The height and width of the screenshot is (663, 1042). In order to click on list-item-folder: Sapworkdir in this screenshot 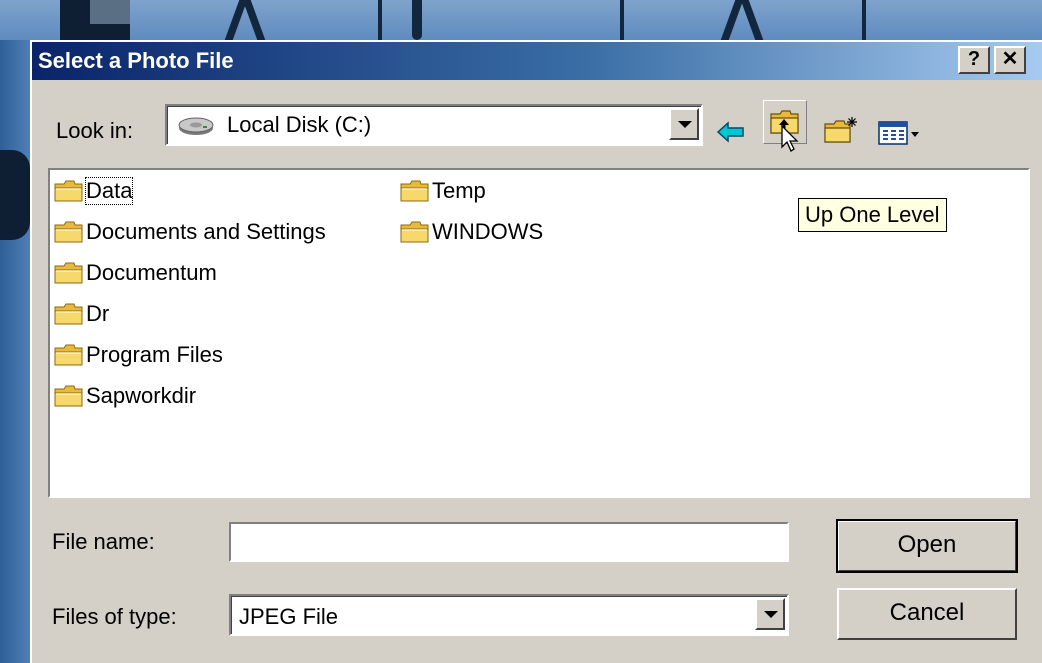, I will do `click(125, 396)`.